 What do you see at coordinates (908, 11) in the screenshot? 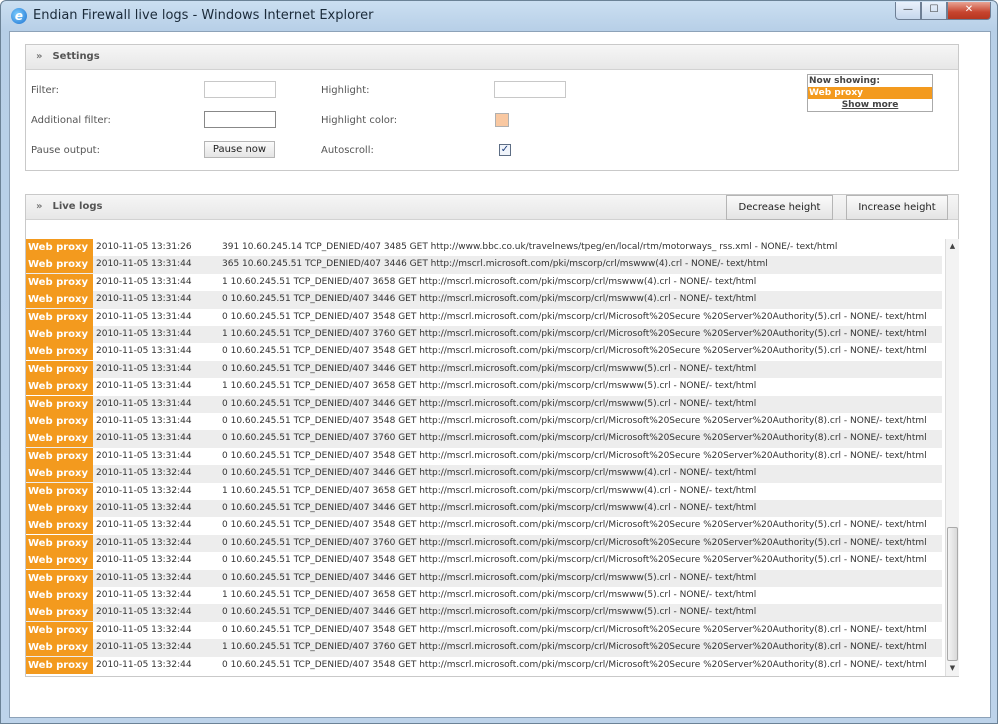
I see `minimize-button: —` at bounding box center [908, 11].